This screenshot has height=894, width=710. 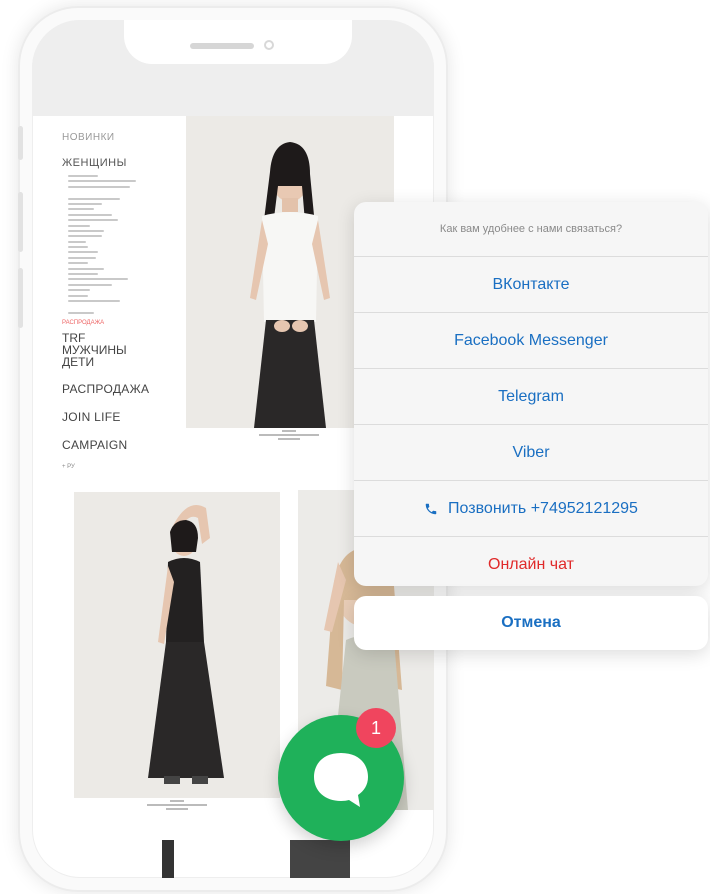 I want to click on menu-item-trf: TRF, so click(x=132, y=338).